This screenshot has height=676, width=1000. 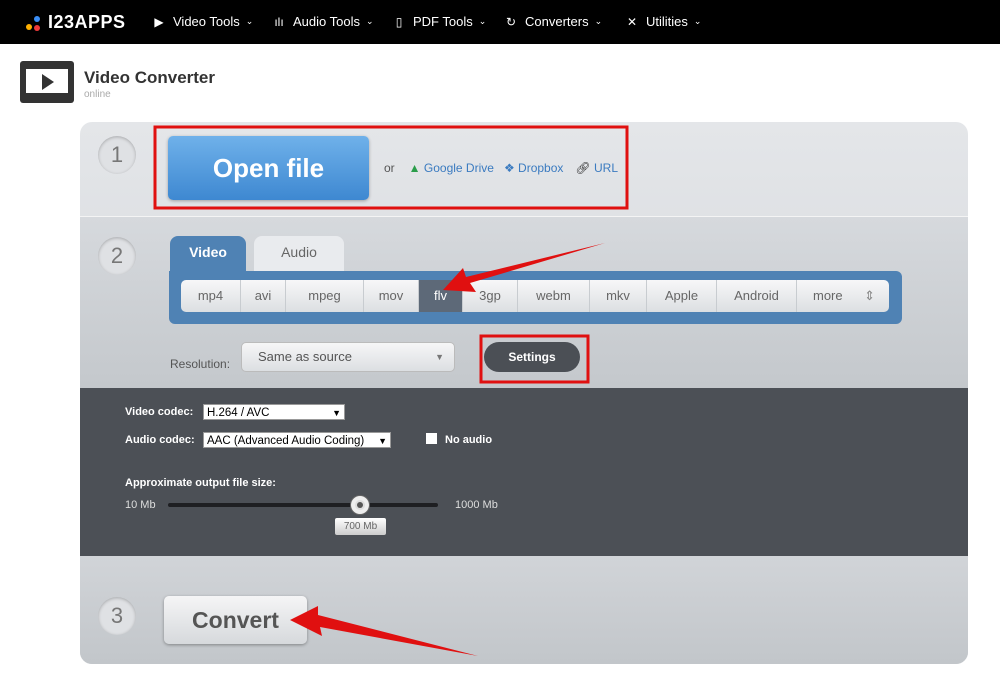 I want to click on logo: I23APPS, so click(x=76, y=22).